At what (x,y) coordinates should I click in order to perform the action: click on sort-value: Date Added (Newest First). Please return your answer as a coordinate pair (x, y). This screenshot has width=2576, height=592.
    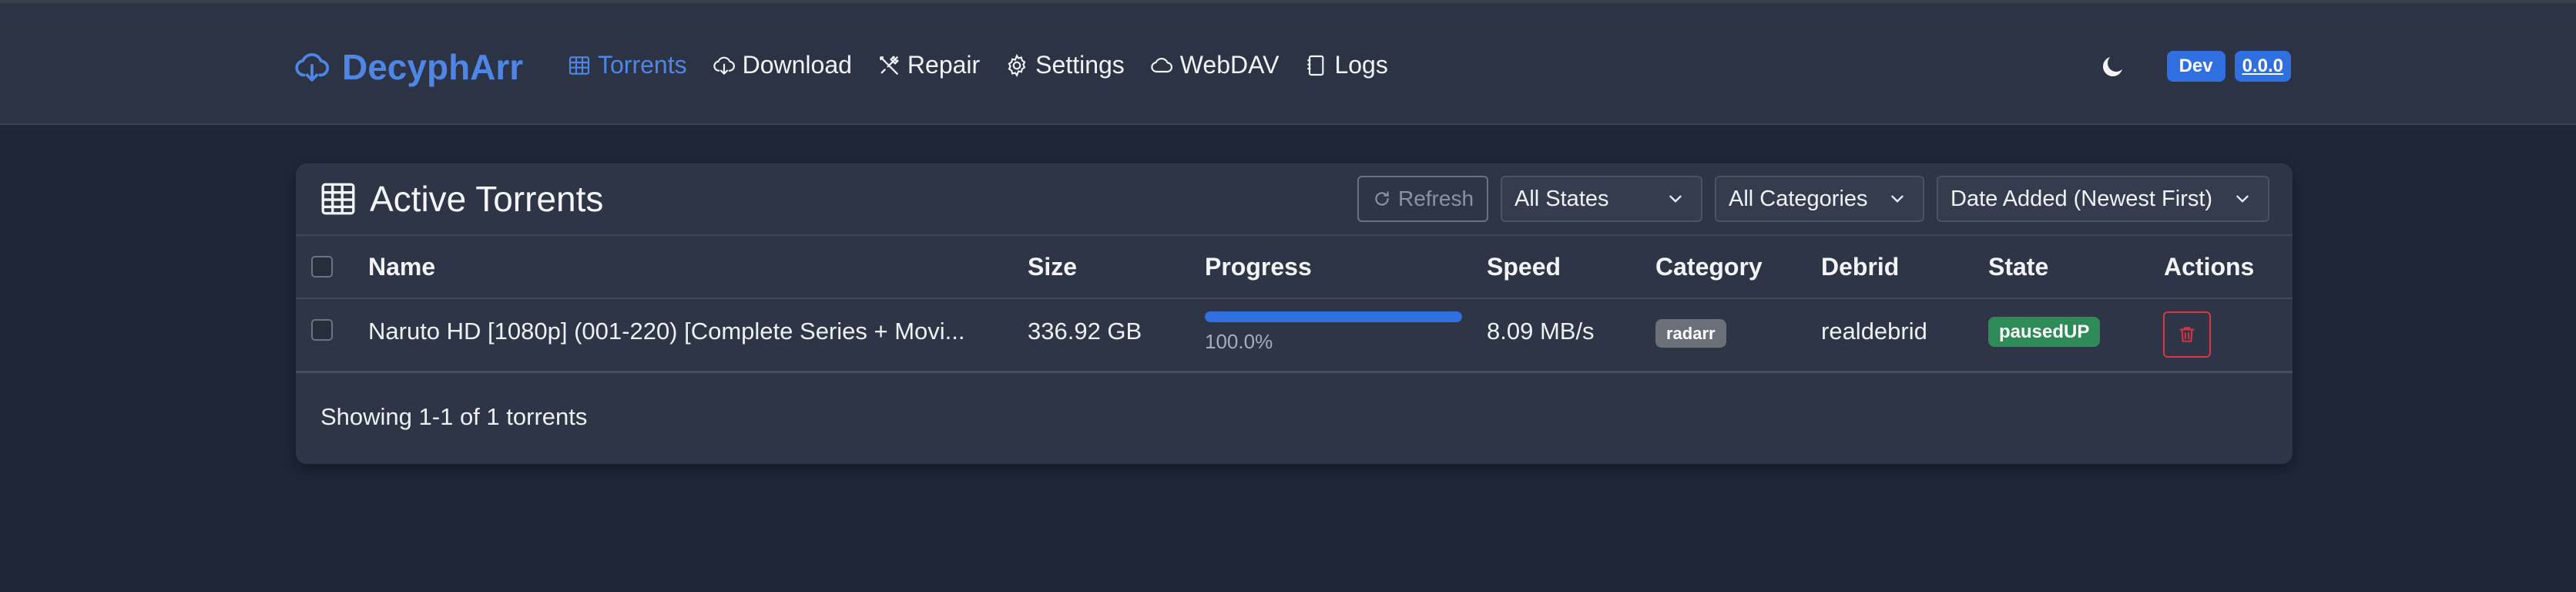
    Looking at the image, I should click on (2081, 199).